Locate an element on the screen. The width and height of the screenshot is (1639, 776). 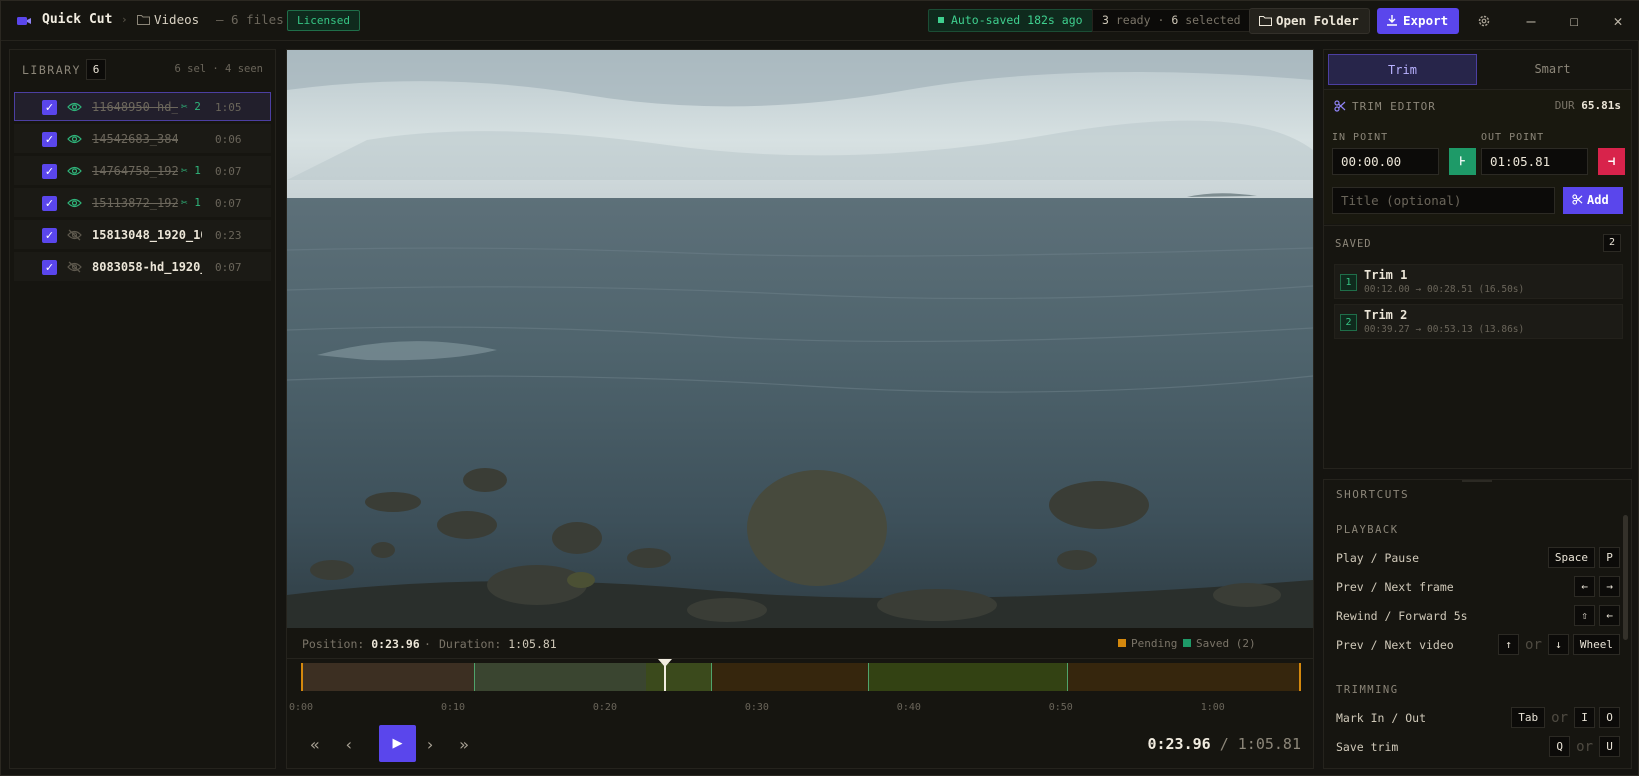
saved-count-badge: 2 is located at coordinates (1612, 243).